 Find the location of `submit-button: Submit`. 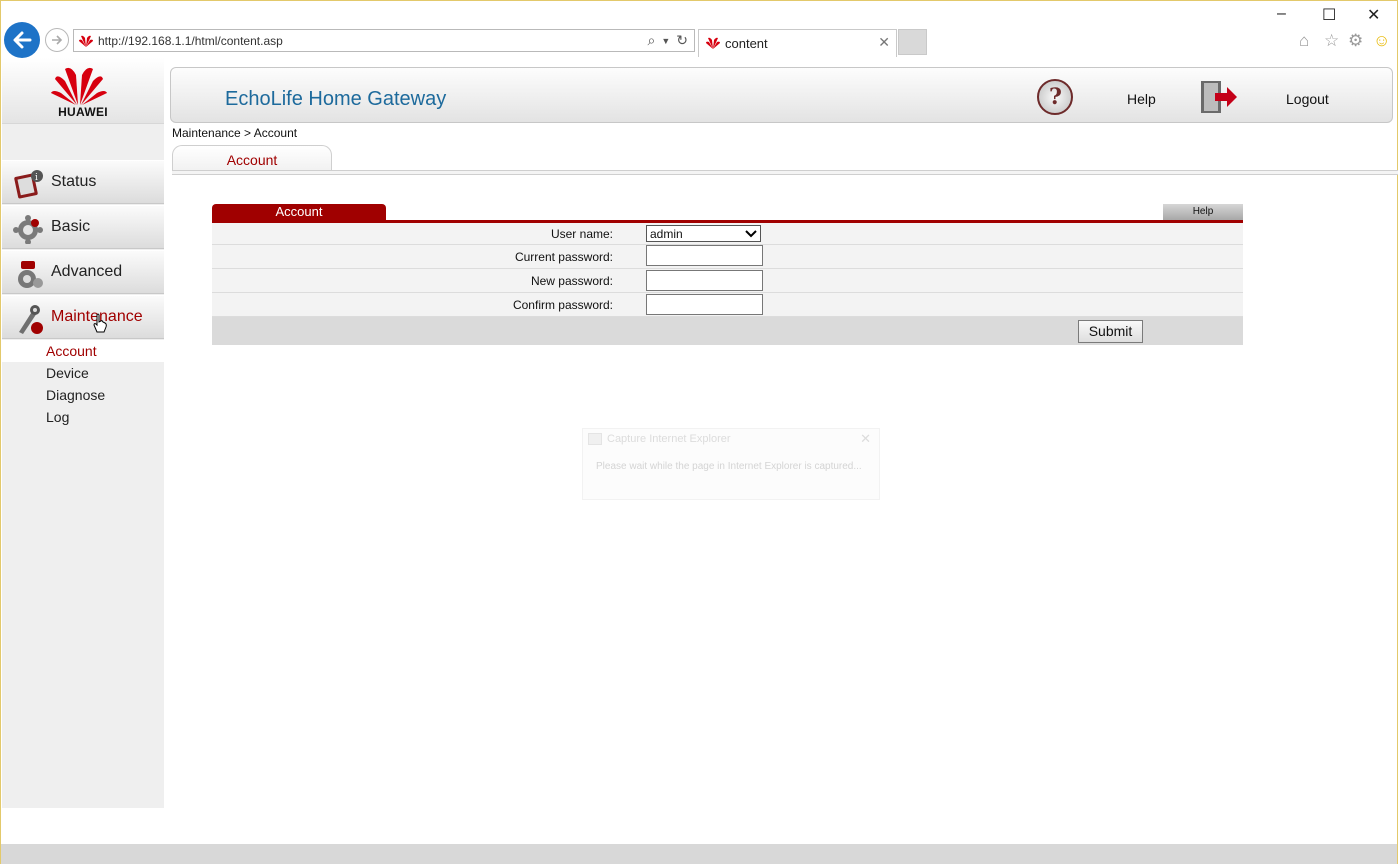

submit-button: Submit is located at coordinates (1110, 331).